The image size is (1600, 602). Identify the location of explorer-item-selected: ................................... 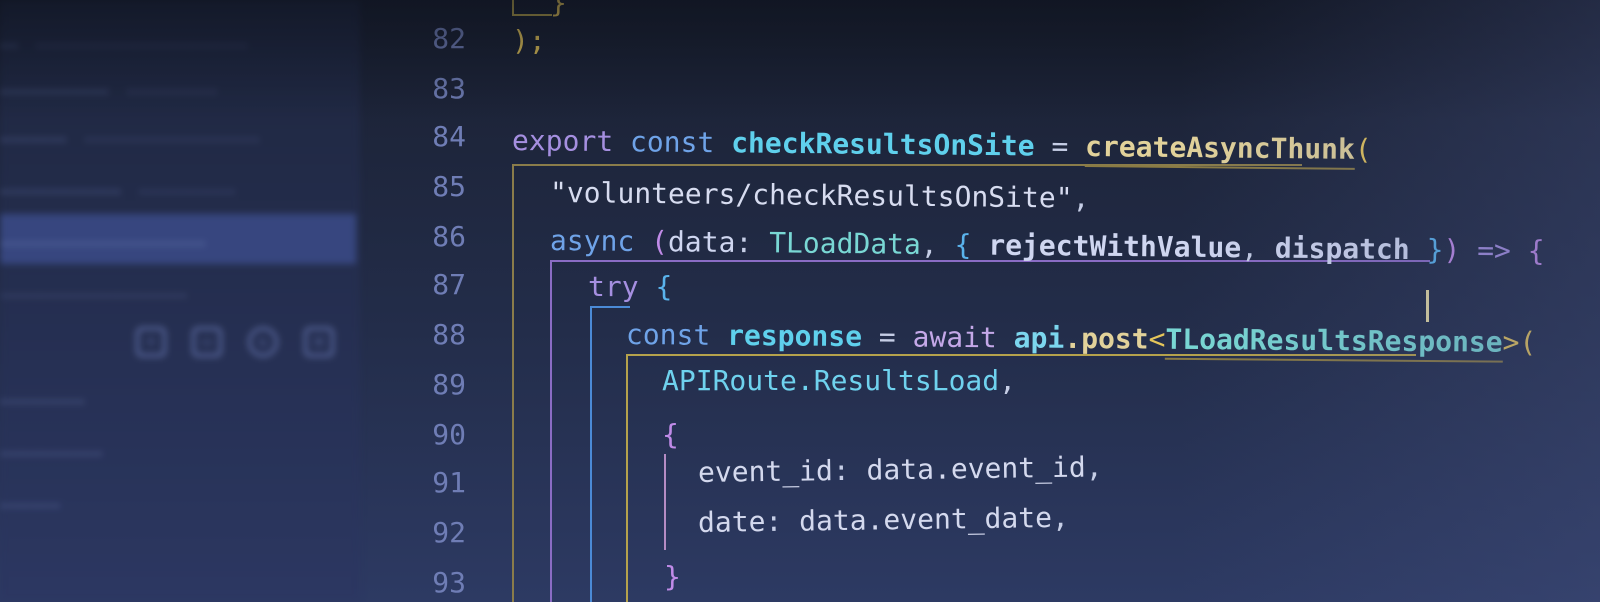
(102, 241).